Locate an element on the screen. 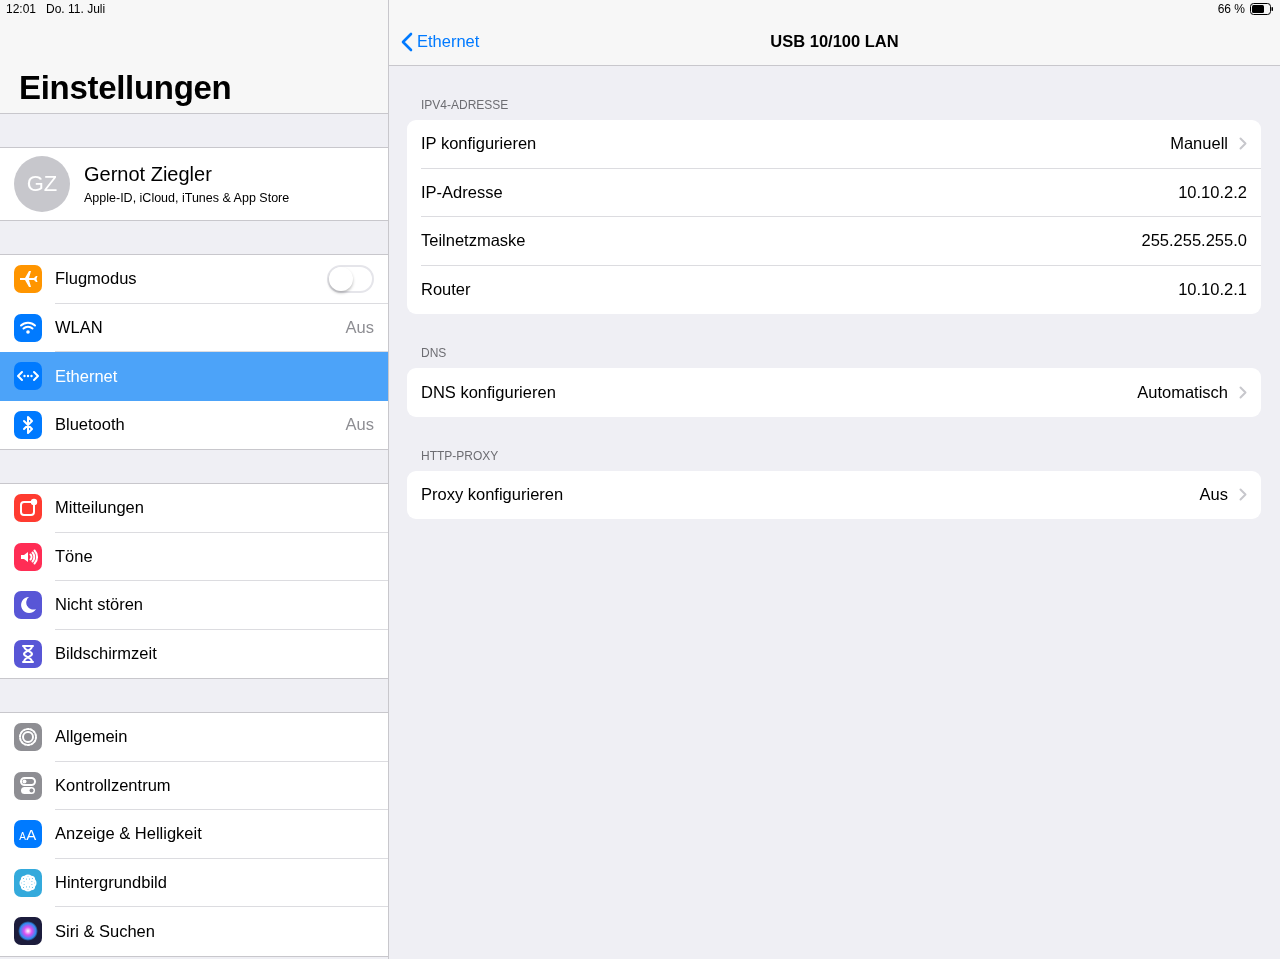 Image resolution: width=1280 pixels, height=959 pixels. status-date: Do. 11. Juli is located at coordinates (76, 9).